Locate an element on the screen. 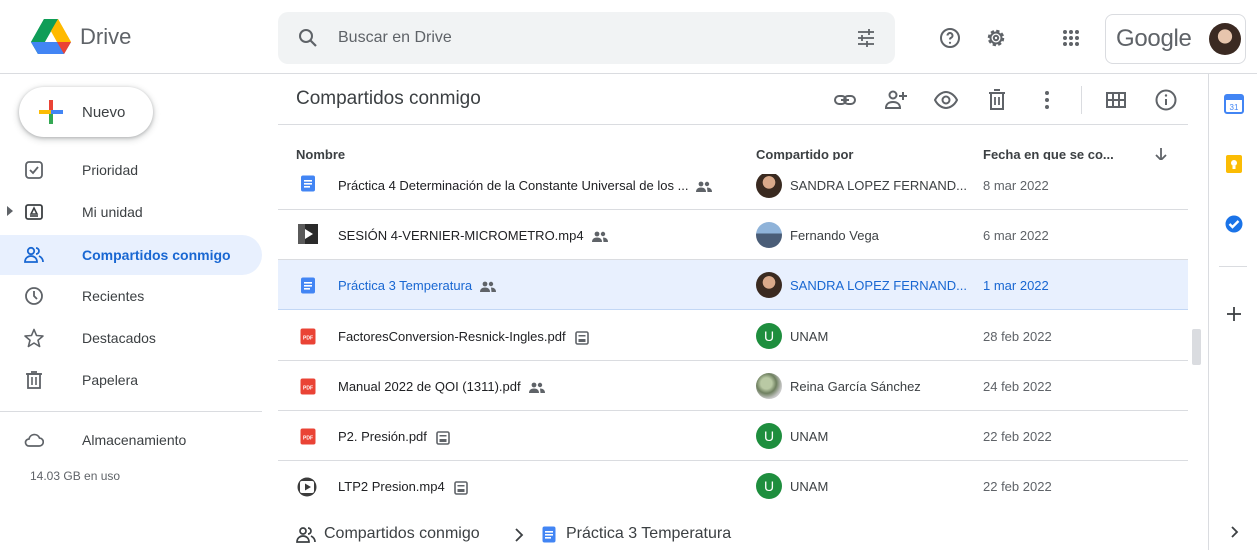 Image resolution: width=1257 pixels, height=550 pixels. expand-icon is located at coordinates (1234, 532).